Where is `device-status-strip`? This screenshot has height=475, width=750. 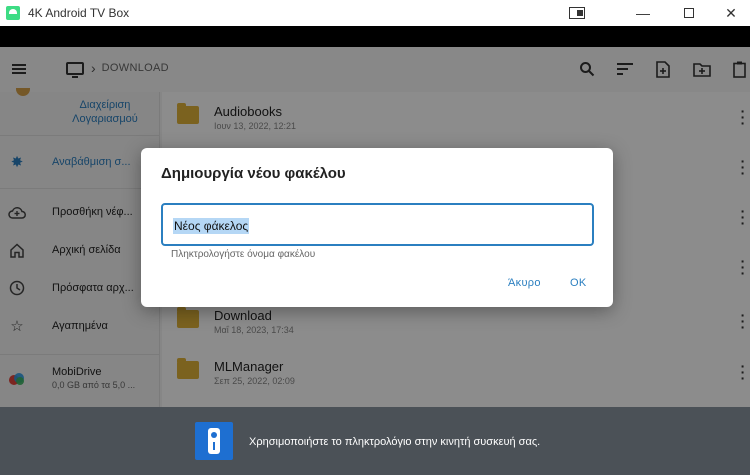
device-status-strip is located at coordinates (375, 36).